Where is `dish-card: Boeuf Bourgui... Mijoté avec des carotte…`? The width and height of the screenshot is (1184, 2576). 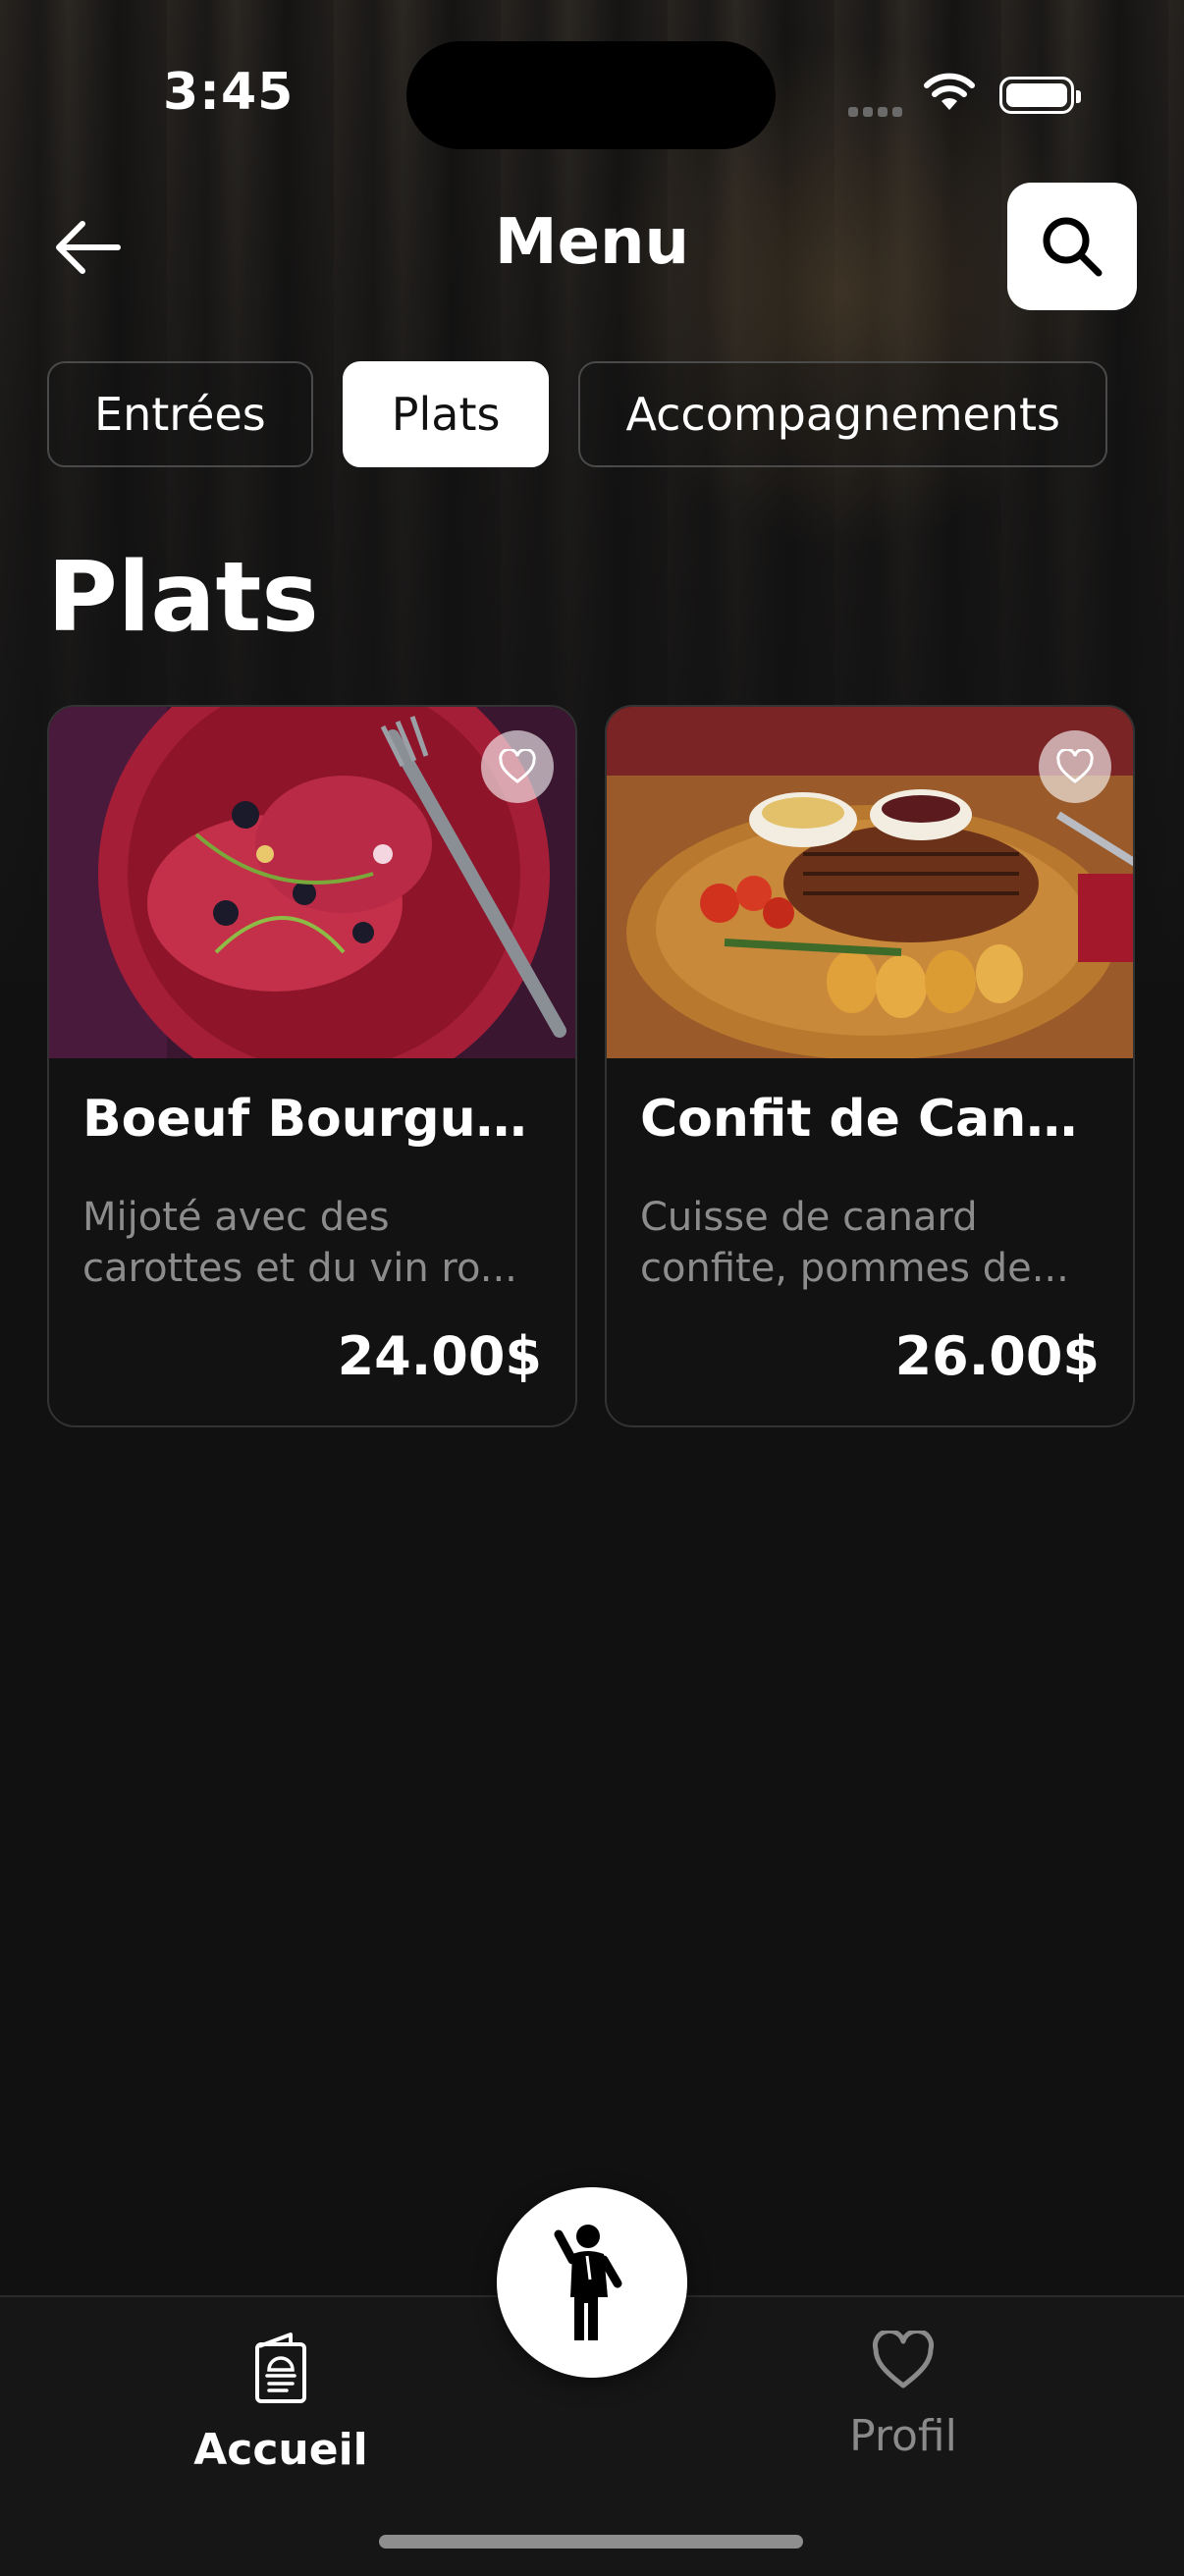 dish-card: Boeuf Bourgui... Mijoté avec des carotte… is located at coordinates (312, 1066).